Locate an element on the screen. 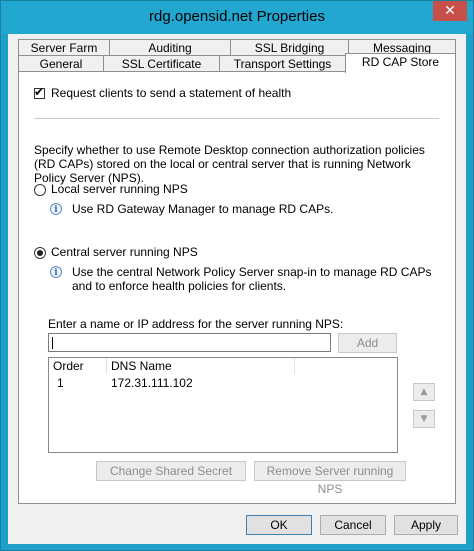 This screenshot has height=551, width=474. local-nps-label: Local server running NPS is located at coordinates (119, 189).